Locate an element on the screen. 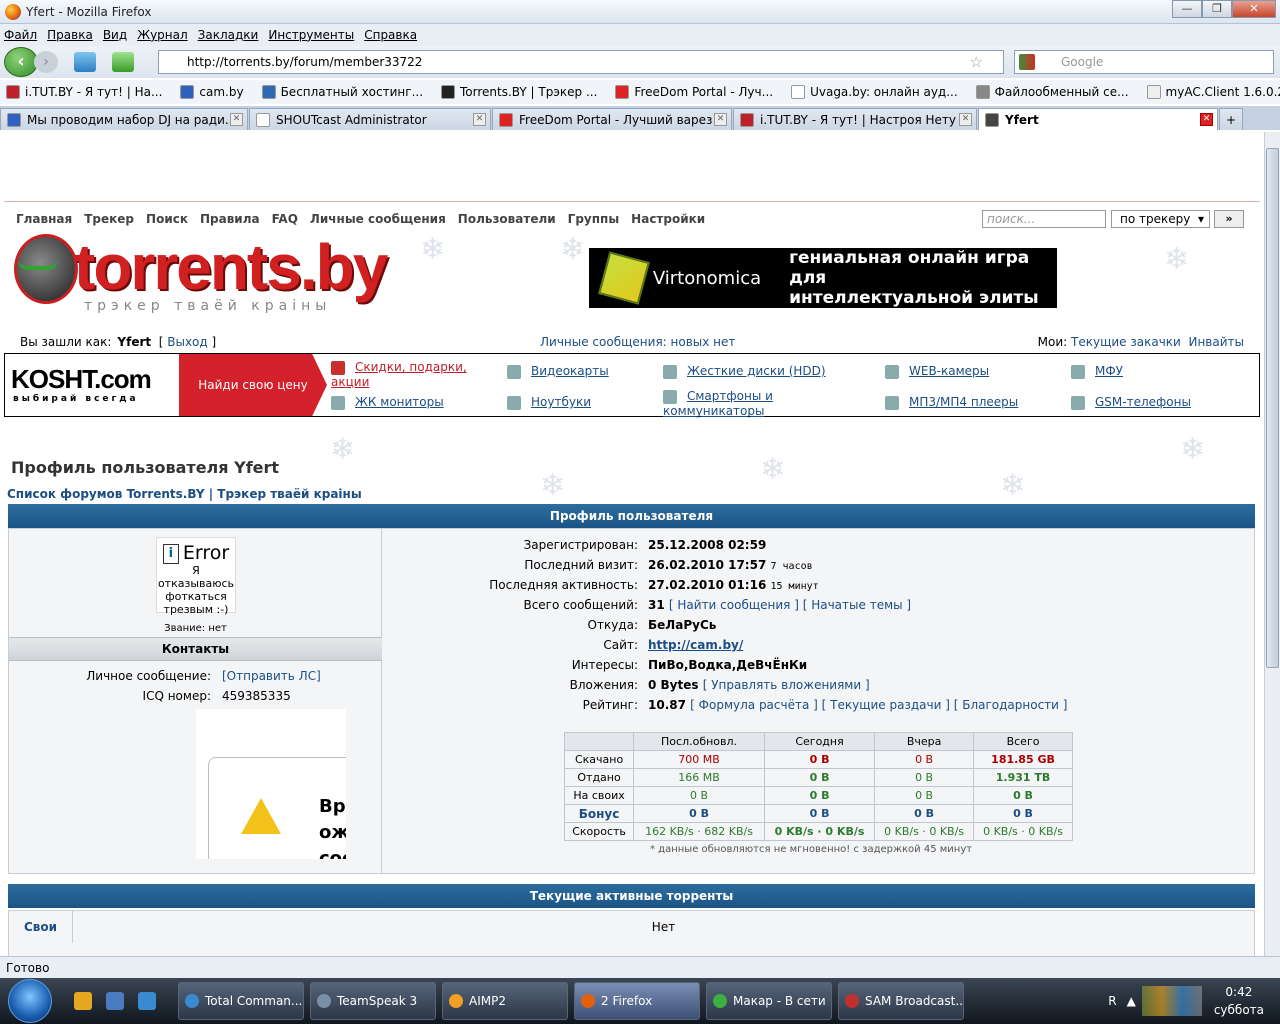 Image resolution: width=1280 pixels, height=1024 pixels. kosht-link-players: МП3/МП4 плееры is located at coordinates (951, 402).